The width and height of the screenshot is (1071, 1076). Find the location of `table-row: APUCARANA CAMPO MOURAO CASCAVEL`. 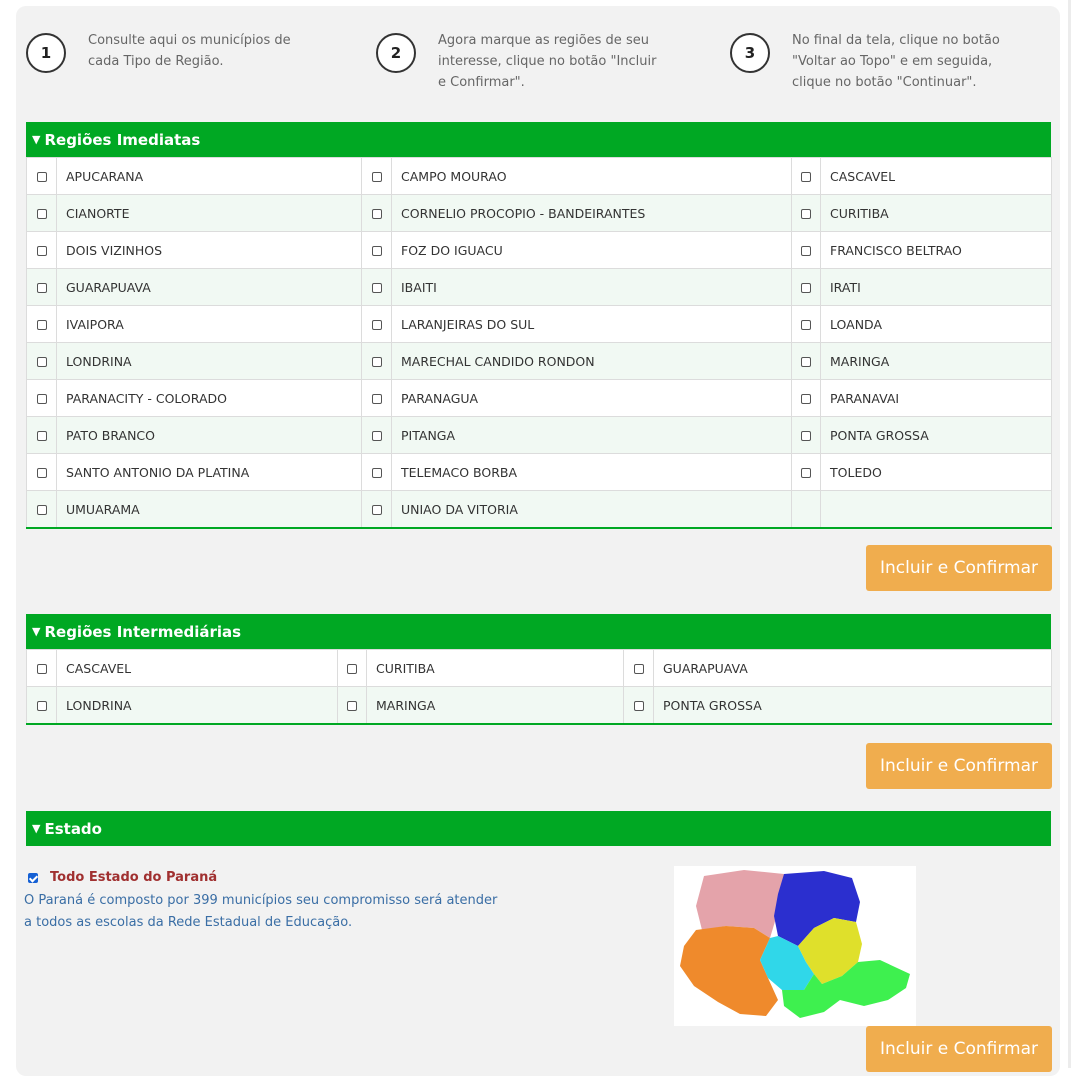

table-row: APUCARANA CAMPO MOURAO CASCAVEL is located at coordinates (539, 176).